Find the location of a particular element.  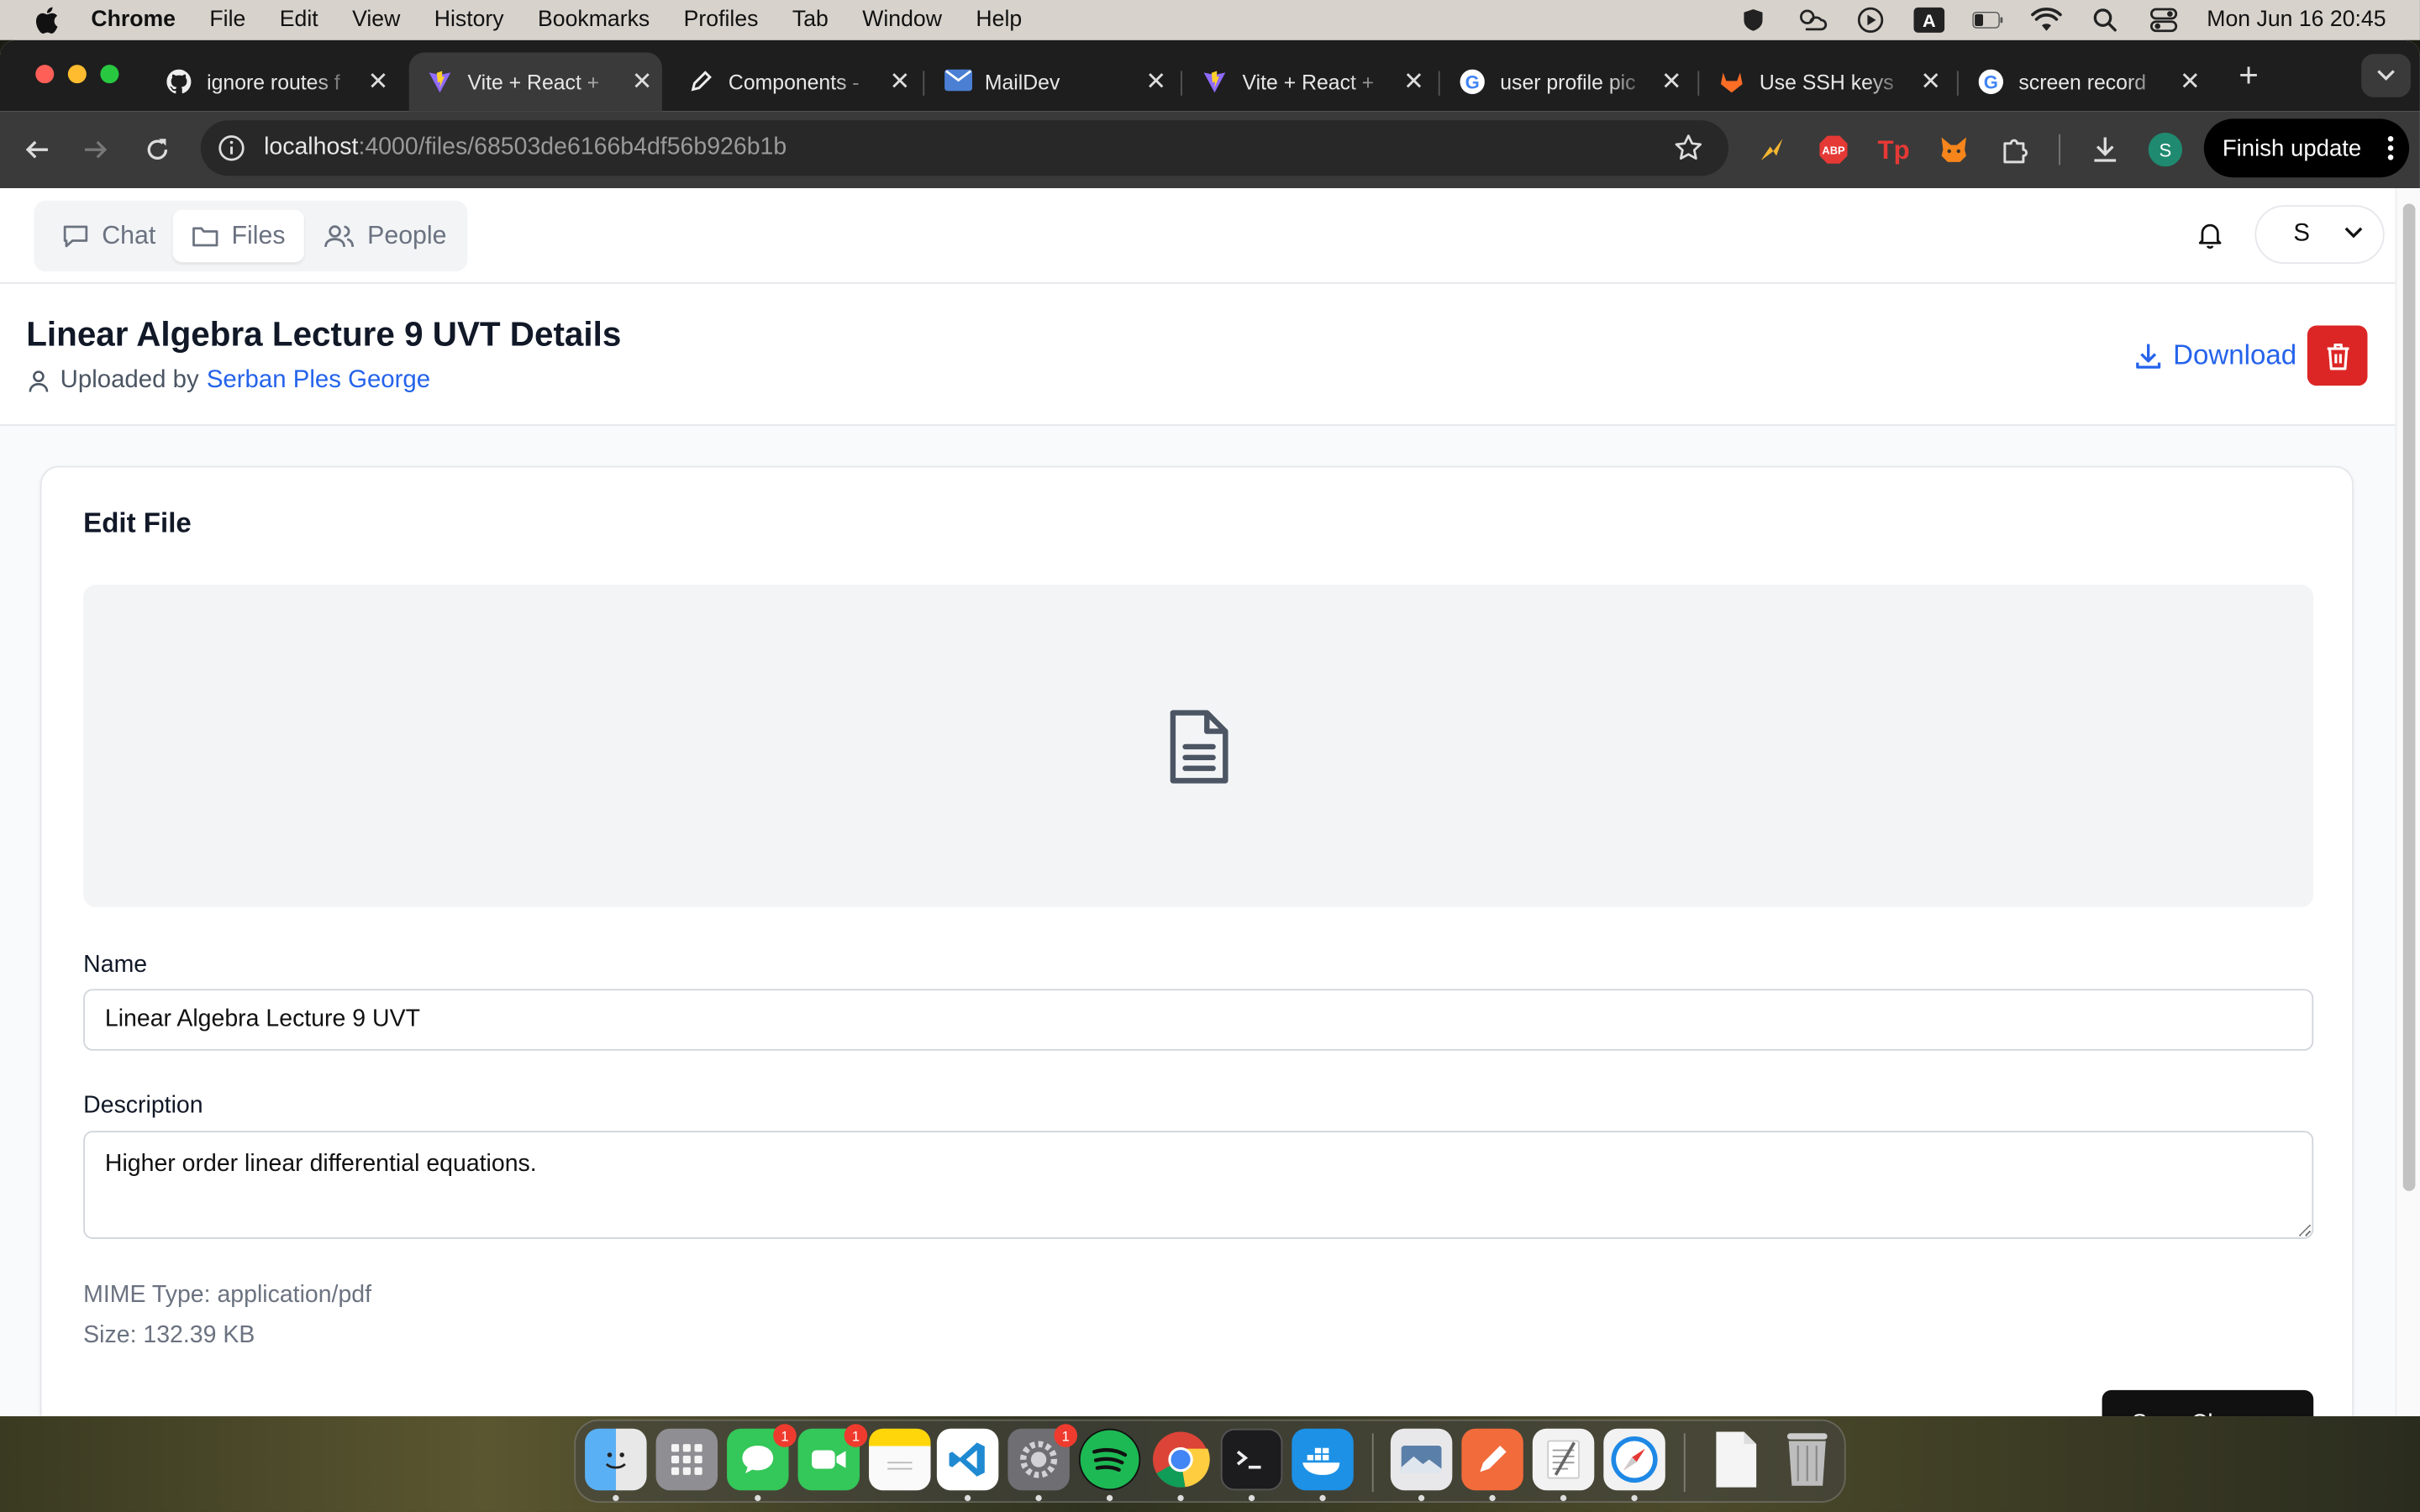

menu-app-name: Chrome is located at coordinates (133, 20).